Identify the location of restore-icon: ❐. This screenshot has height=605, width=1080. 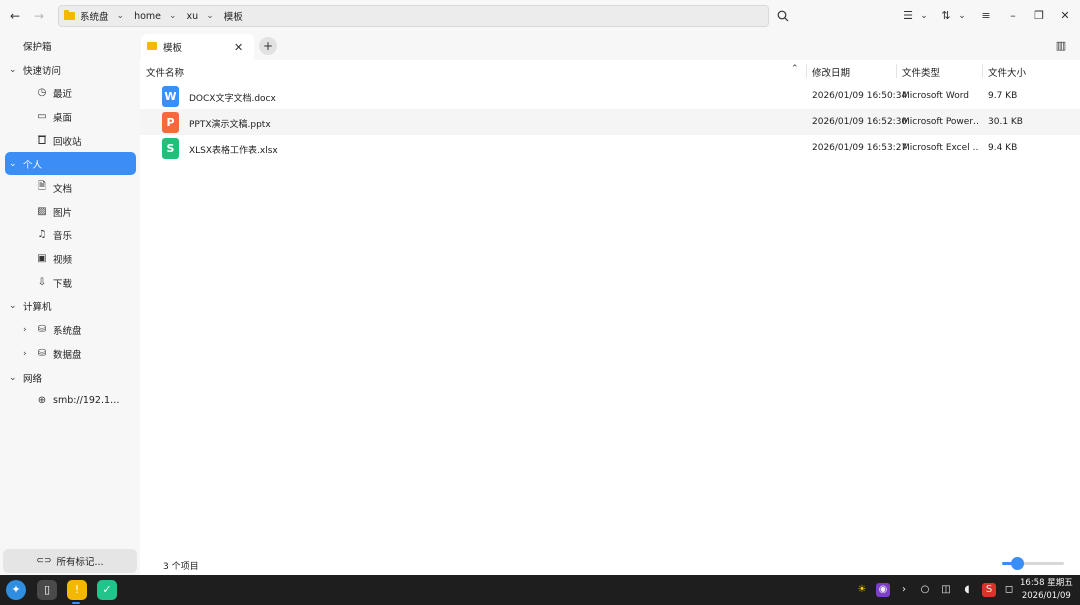
(1039, 15).